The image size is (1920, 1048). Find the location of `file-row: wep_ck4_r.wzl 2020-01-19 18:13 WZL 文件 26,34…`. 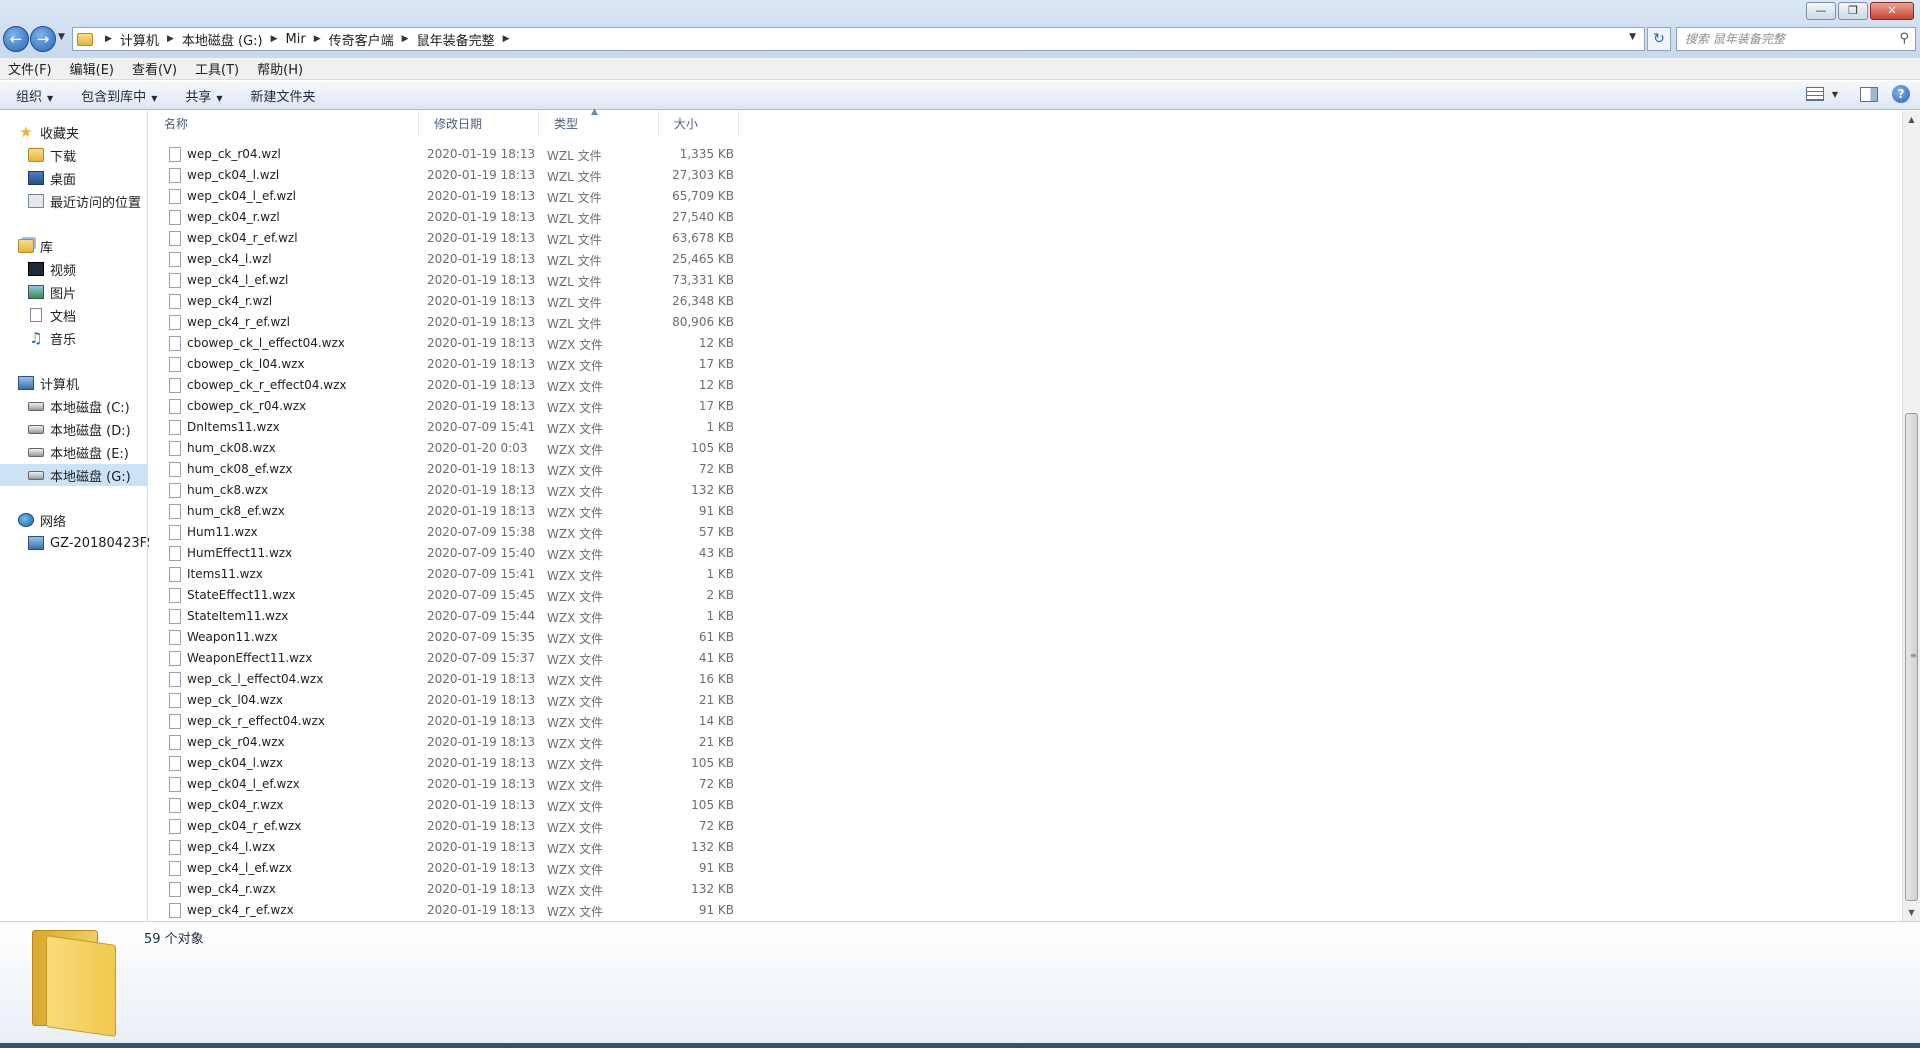

file-row: wep_ck4_r.wzl 2020-01-19 18:13 WZL 文件 26,34… is located at coordinates (449, 301).